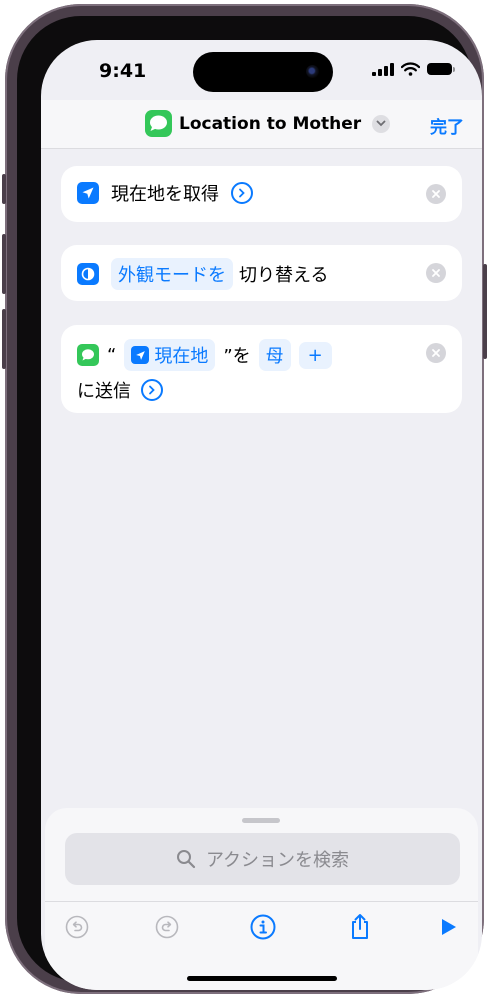 The image size is (489, 998). I want to click on redo-icon, so click(167, 927).